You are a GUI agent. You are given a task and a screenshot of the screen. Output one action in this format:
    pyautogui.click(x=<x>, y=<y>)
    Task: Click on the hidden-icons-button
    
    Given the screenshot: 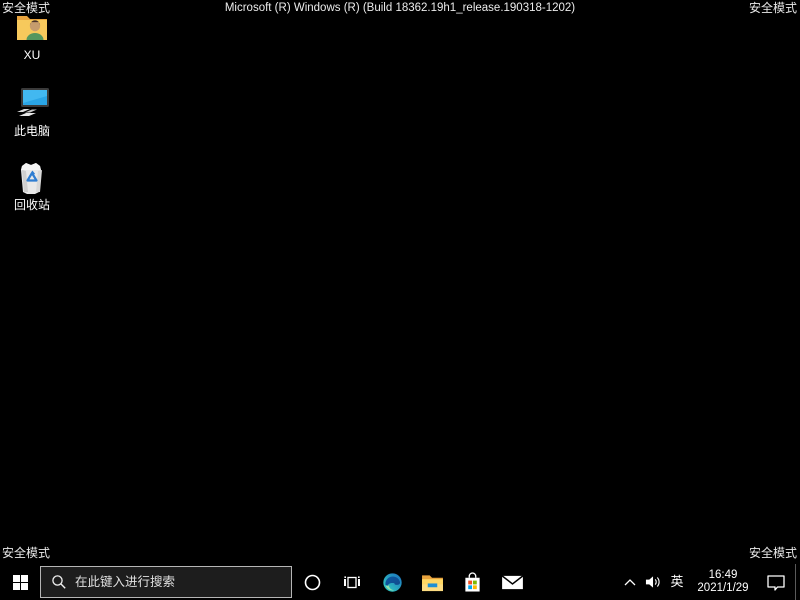 What is the action you would take?
    pyautogui.click(x=630, y=582)
    